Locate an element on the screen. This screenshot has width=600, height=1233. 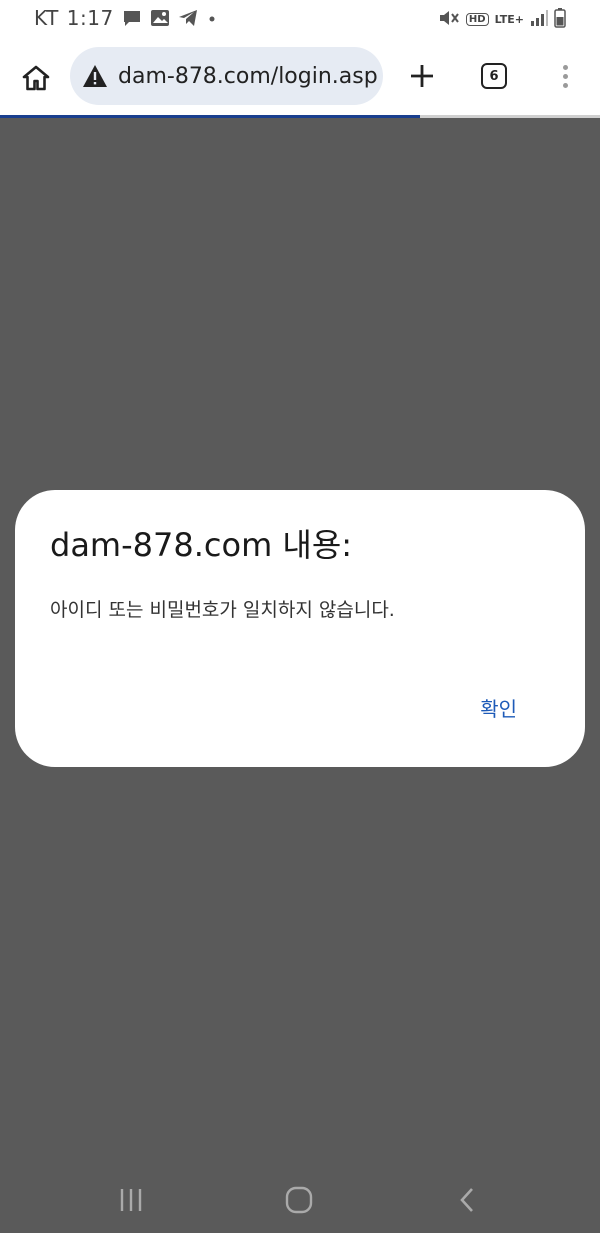
dialog-message: 아이디 또는 비밀번호가 일치하지 않습니다. is located at coordinates (222, 610).